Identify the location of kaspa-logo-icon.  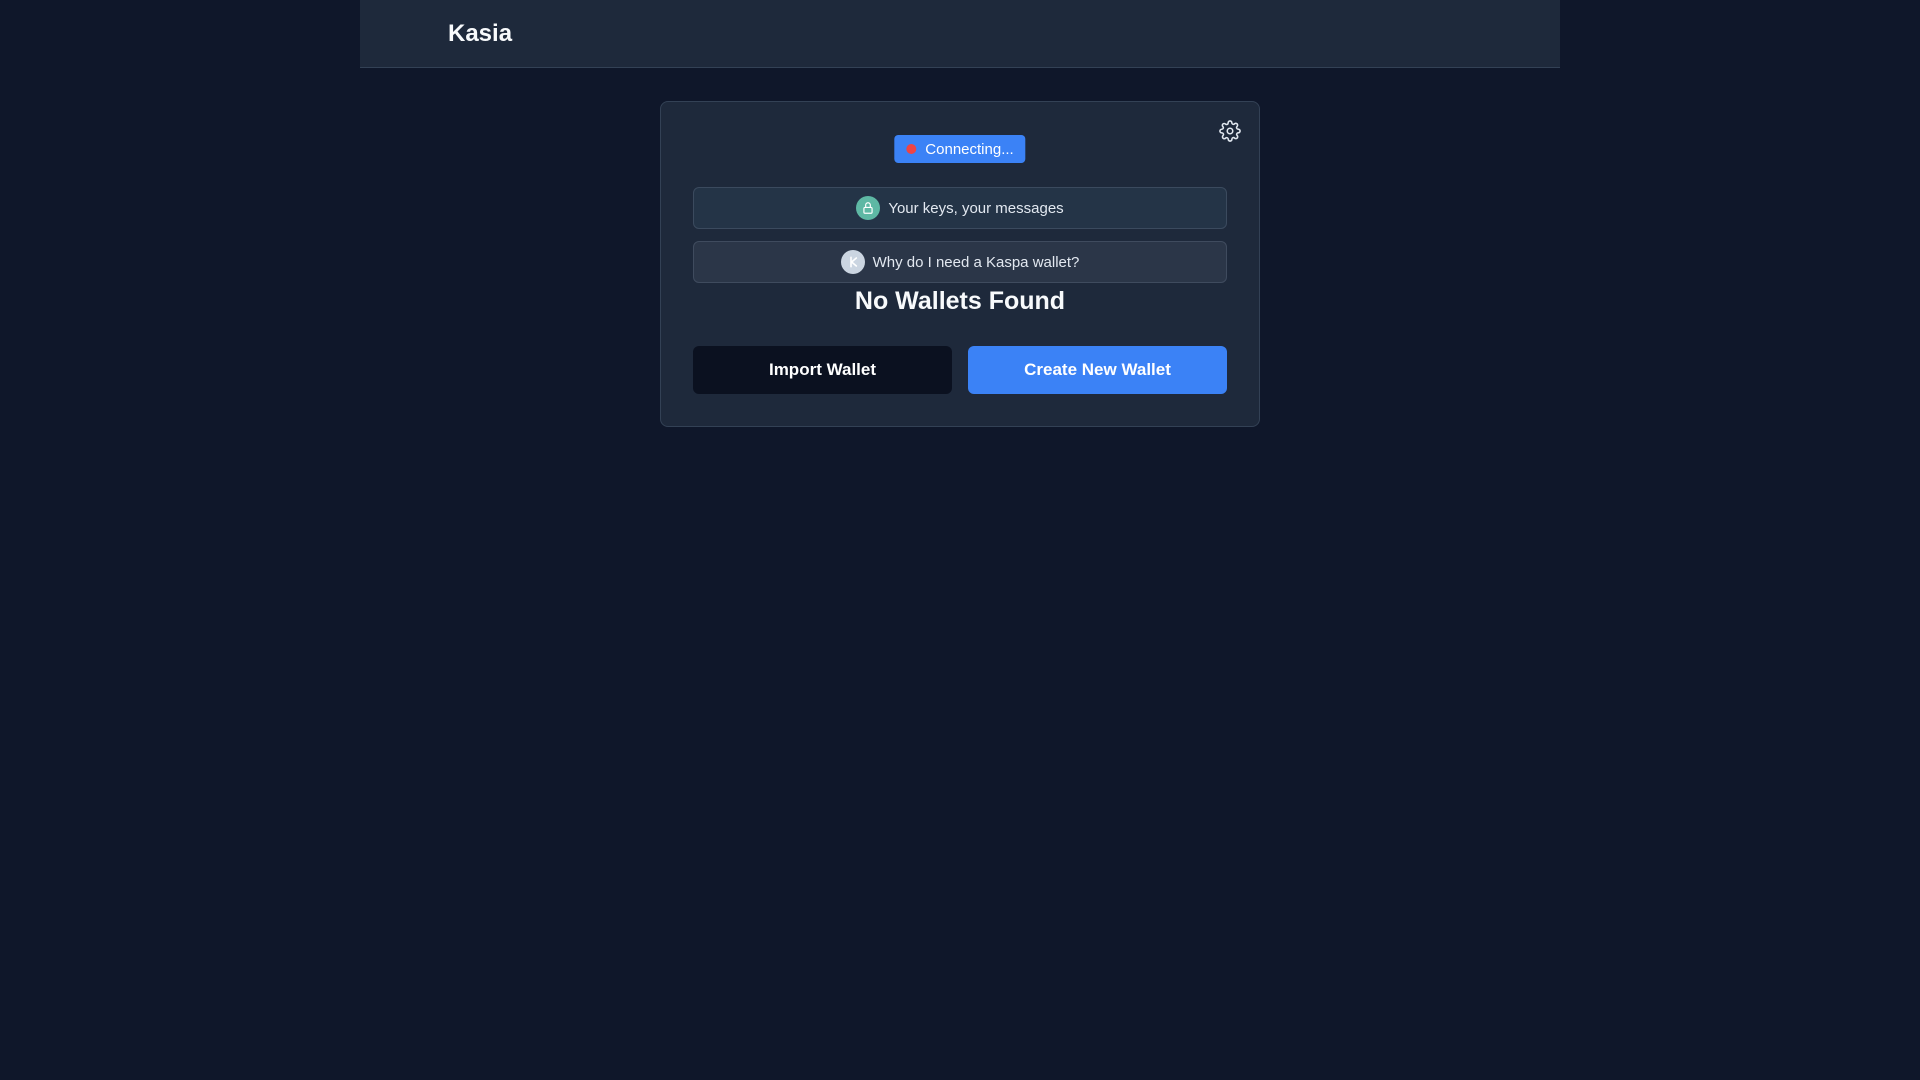
(852, 262).